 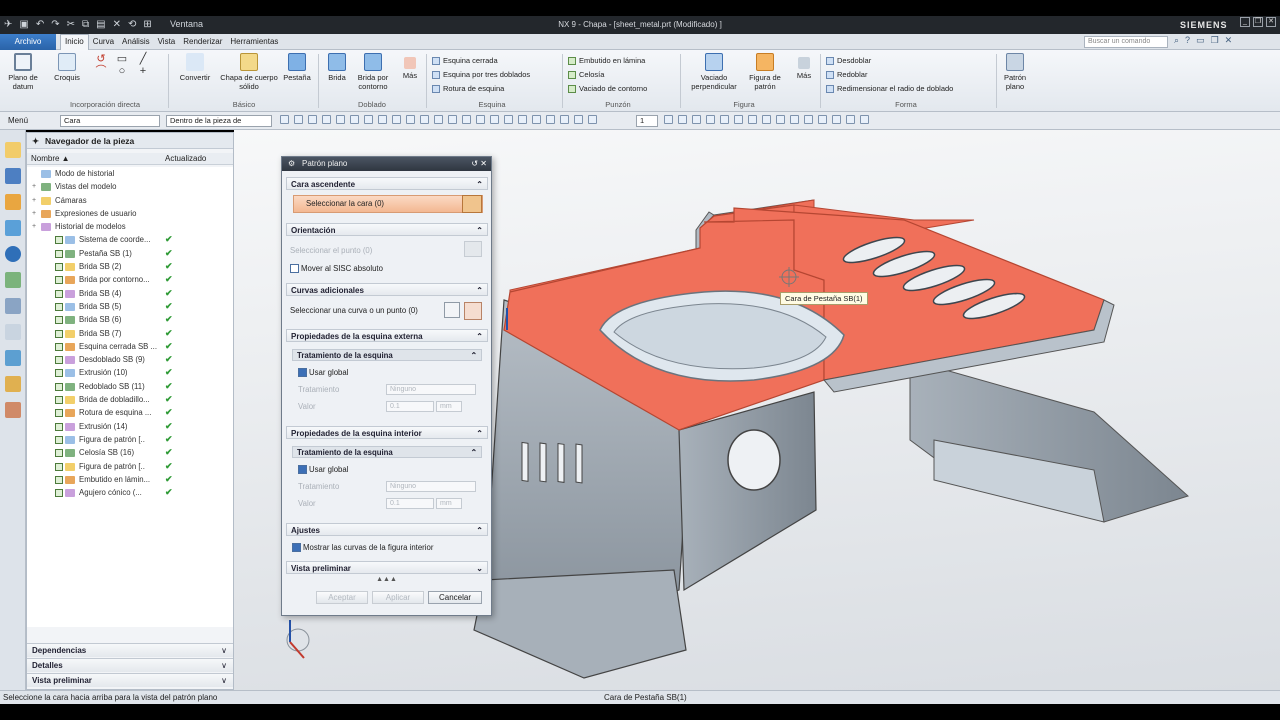 I want to click on subsection-tratamiento-ext: Tratamiento de la esquina ⌃, so click(x=387, y=355).